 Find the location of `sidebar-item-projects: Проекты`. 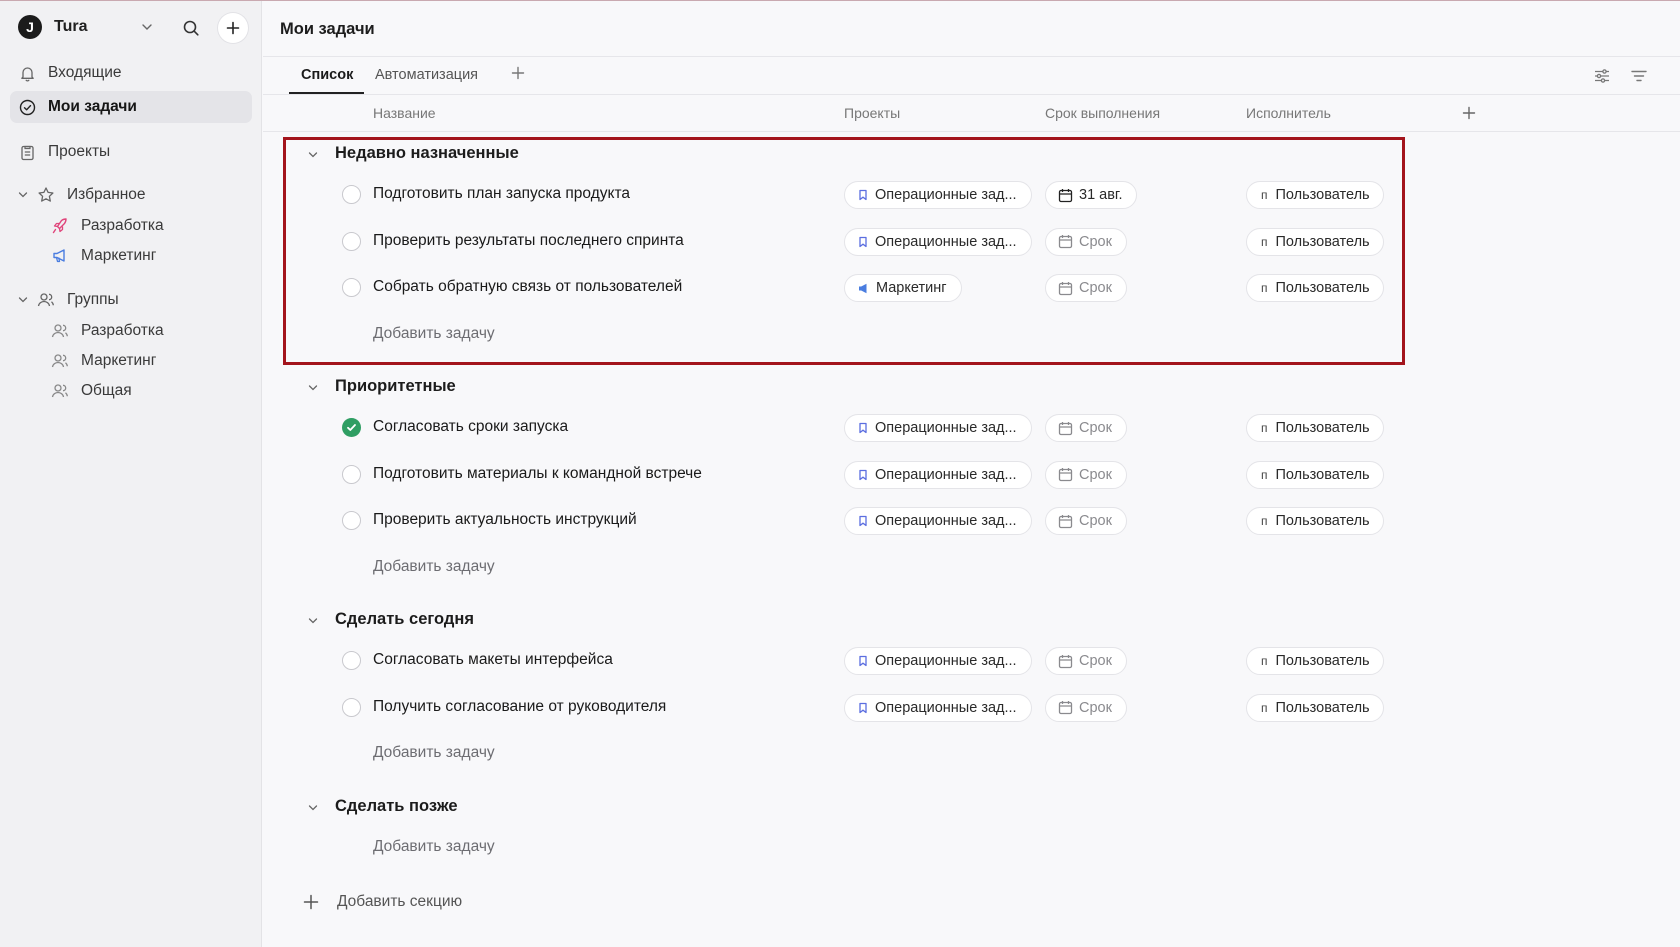

sidebar-item-projects: Проекты is located at coordinates (131, 152).